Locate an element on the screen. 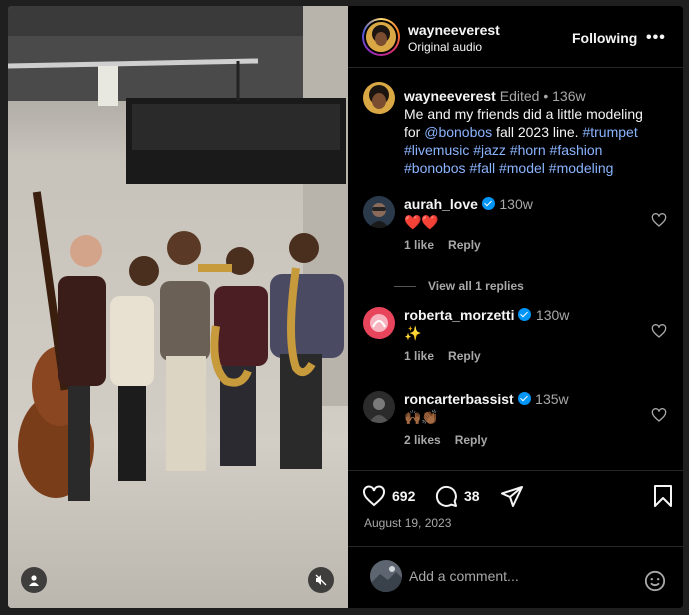 The width and height of the screenshot is (689, 615). view-replies-button: View all 1 replies is located at coordinates (464, 286).